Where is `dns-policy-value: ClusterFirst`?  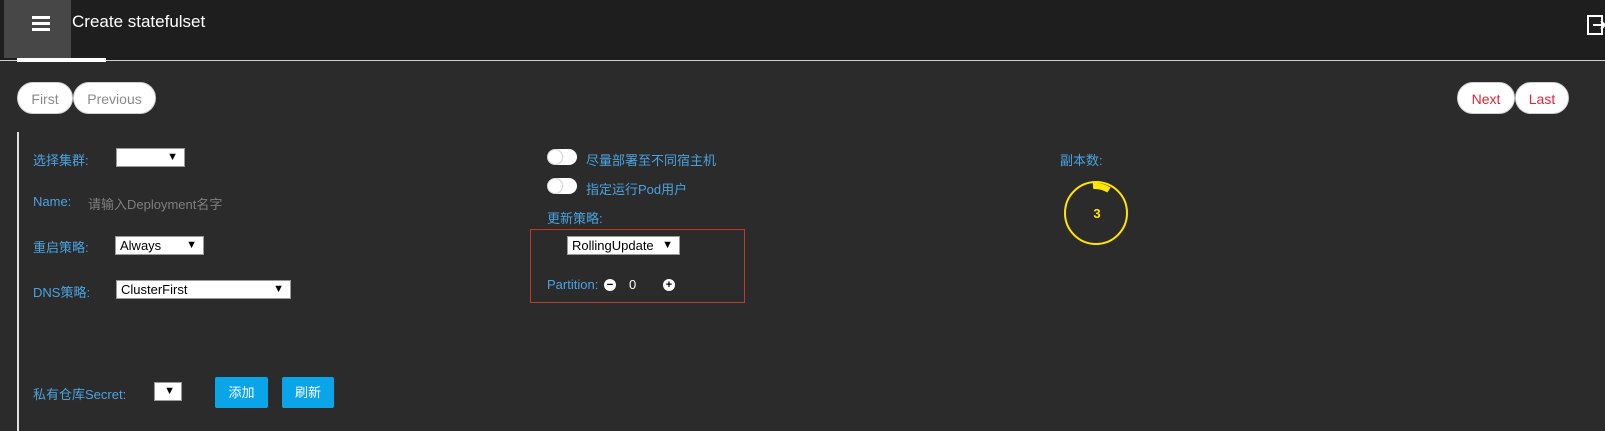 dns-policy-value: ClusterFirst is located at coordinates (154, 289).